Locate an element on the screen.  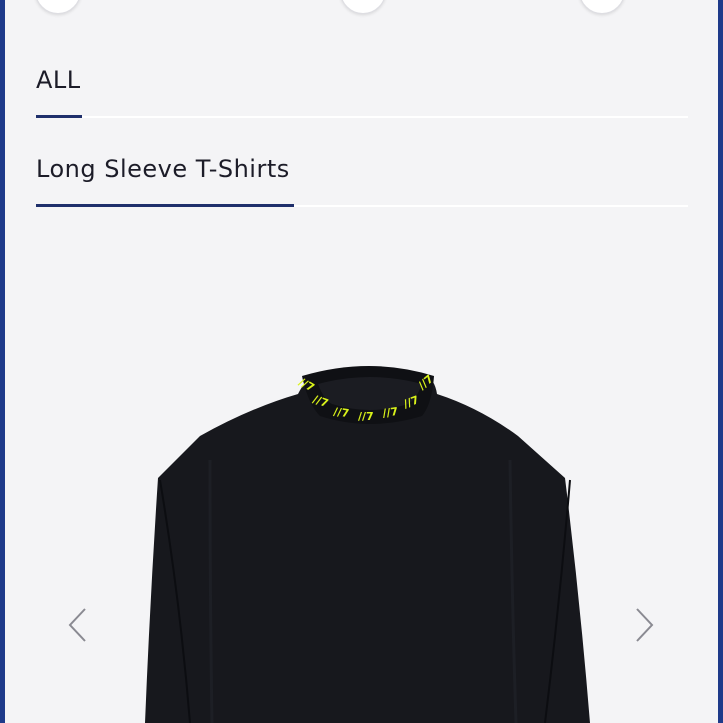
breadcrumb-all-underline is located at coordinates (362, 116).